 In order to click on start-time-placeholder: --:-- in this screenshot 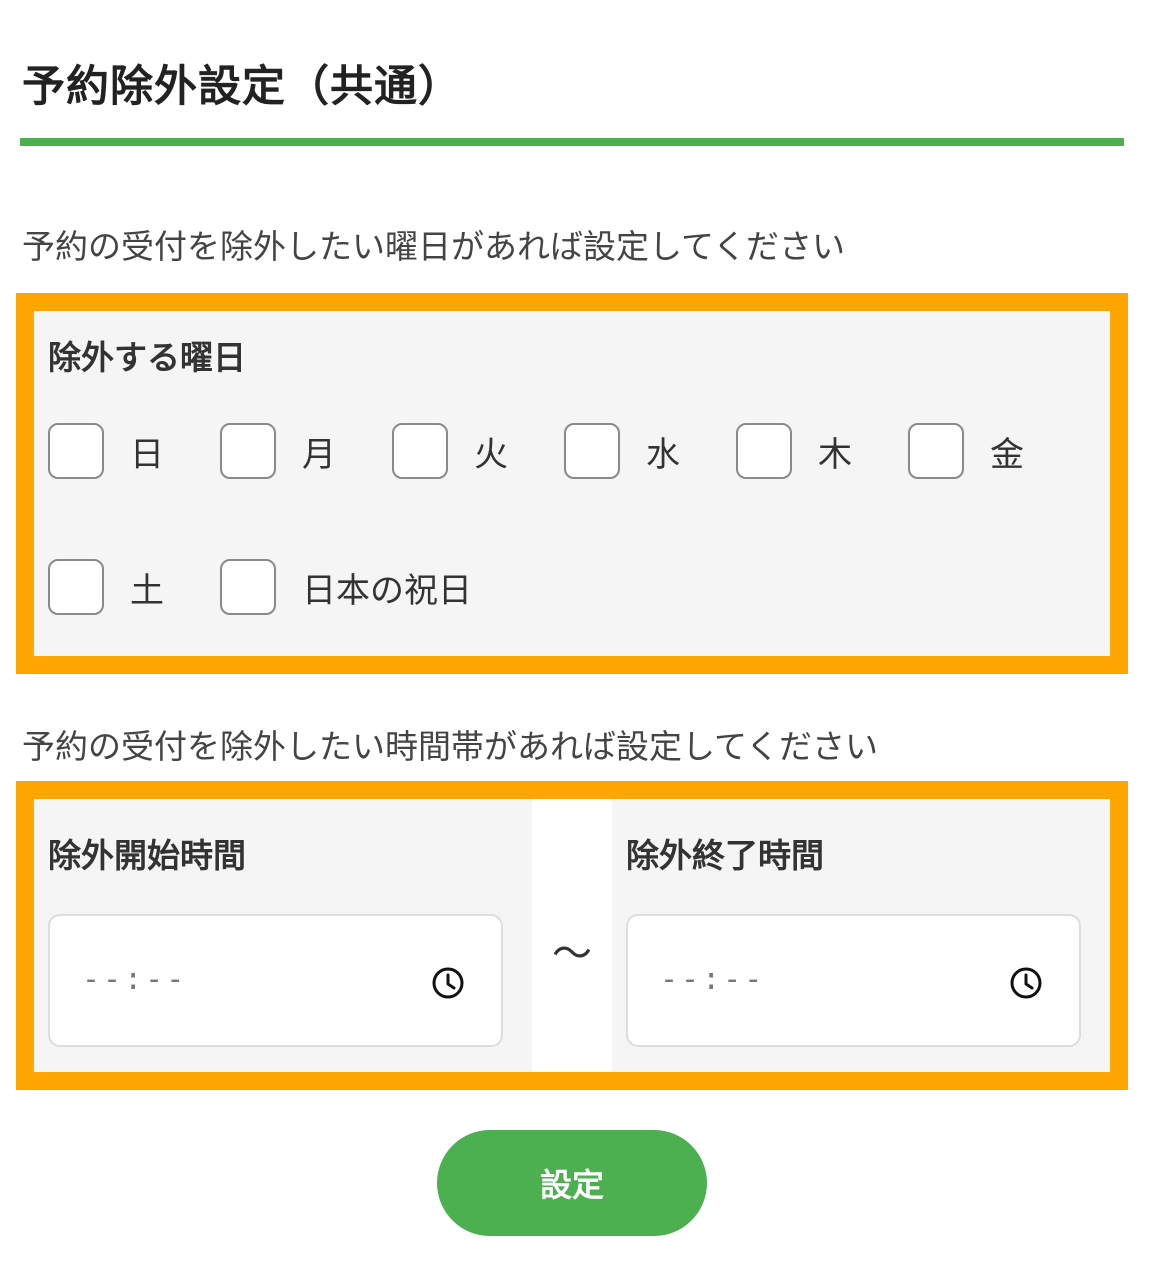, I will do `click(135, 979)`.